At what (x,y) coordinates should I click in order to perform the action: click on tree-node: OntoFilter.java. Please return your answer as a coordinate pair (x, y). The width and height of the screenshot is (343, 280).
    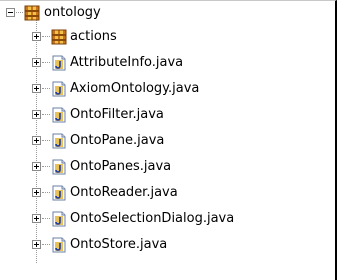
    Looking at the image, I should click on (167, 115).